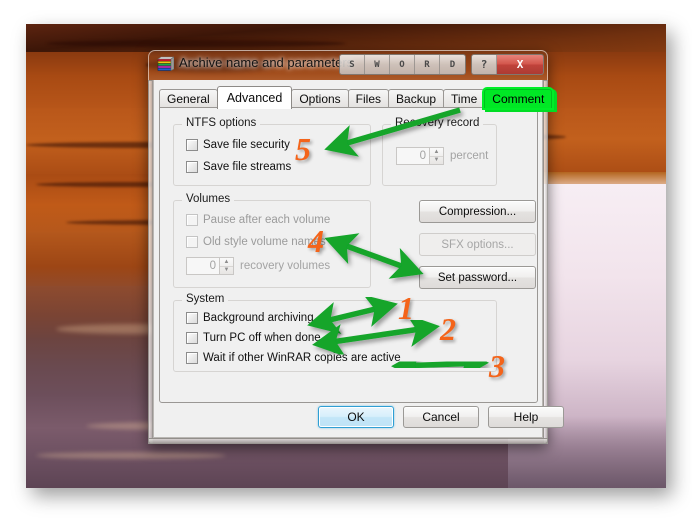 Image resolution: width=692 pixels, height=532 pixels. Describe the element at coordinates (348, 441) in the screenshot. I see `window-frame-bottom` at that location.